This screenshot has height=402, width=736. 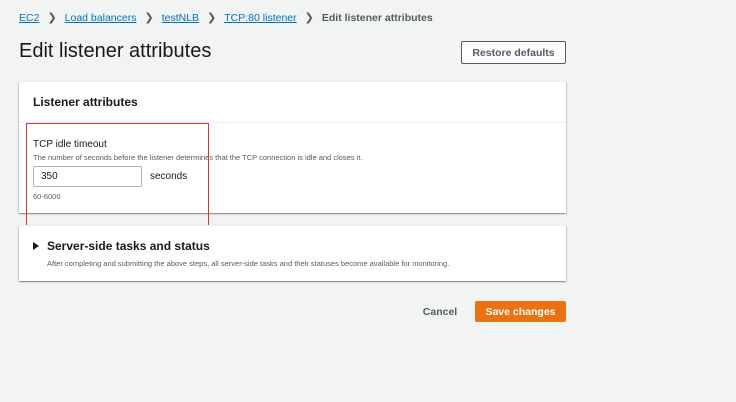 I want to click on tcp-idle-timeout-label: TCP idle timeout, so click(x=70, y=144).